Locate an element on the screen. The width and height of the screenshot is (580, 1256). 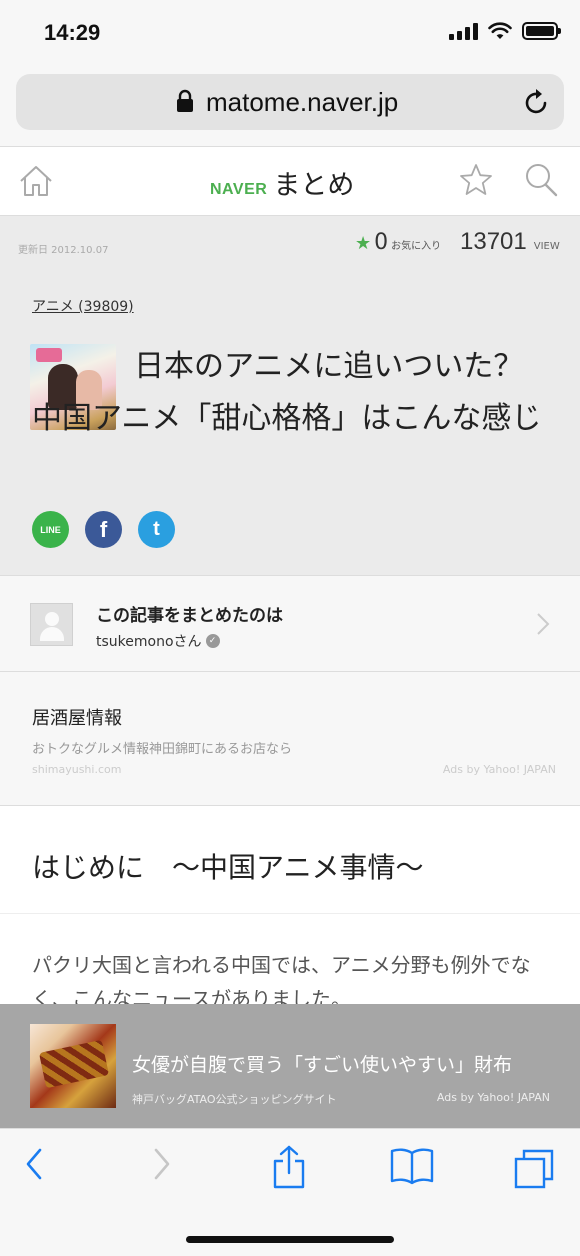
status-icons is located at coordinates (505, 31).